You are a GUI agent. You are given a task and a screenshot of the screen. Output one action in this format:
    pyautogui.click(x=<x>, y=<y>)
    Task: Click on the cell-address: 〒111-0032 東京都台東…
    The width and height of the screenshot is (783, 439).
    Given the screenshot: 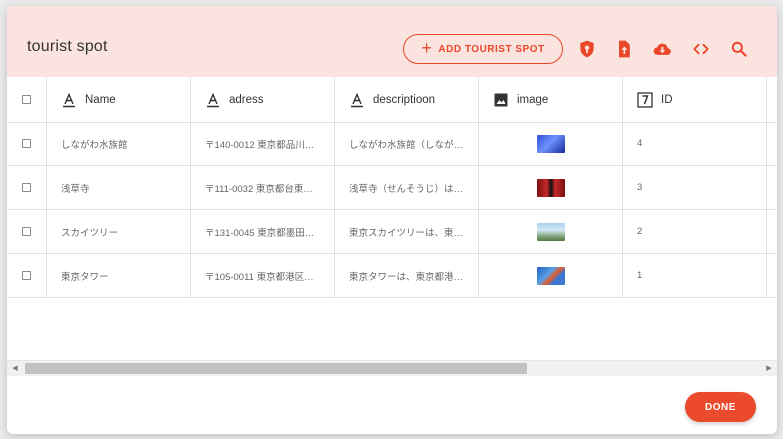 What is the action you would take?
    pyautogui.click(x=259, y=189)
    